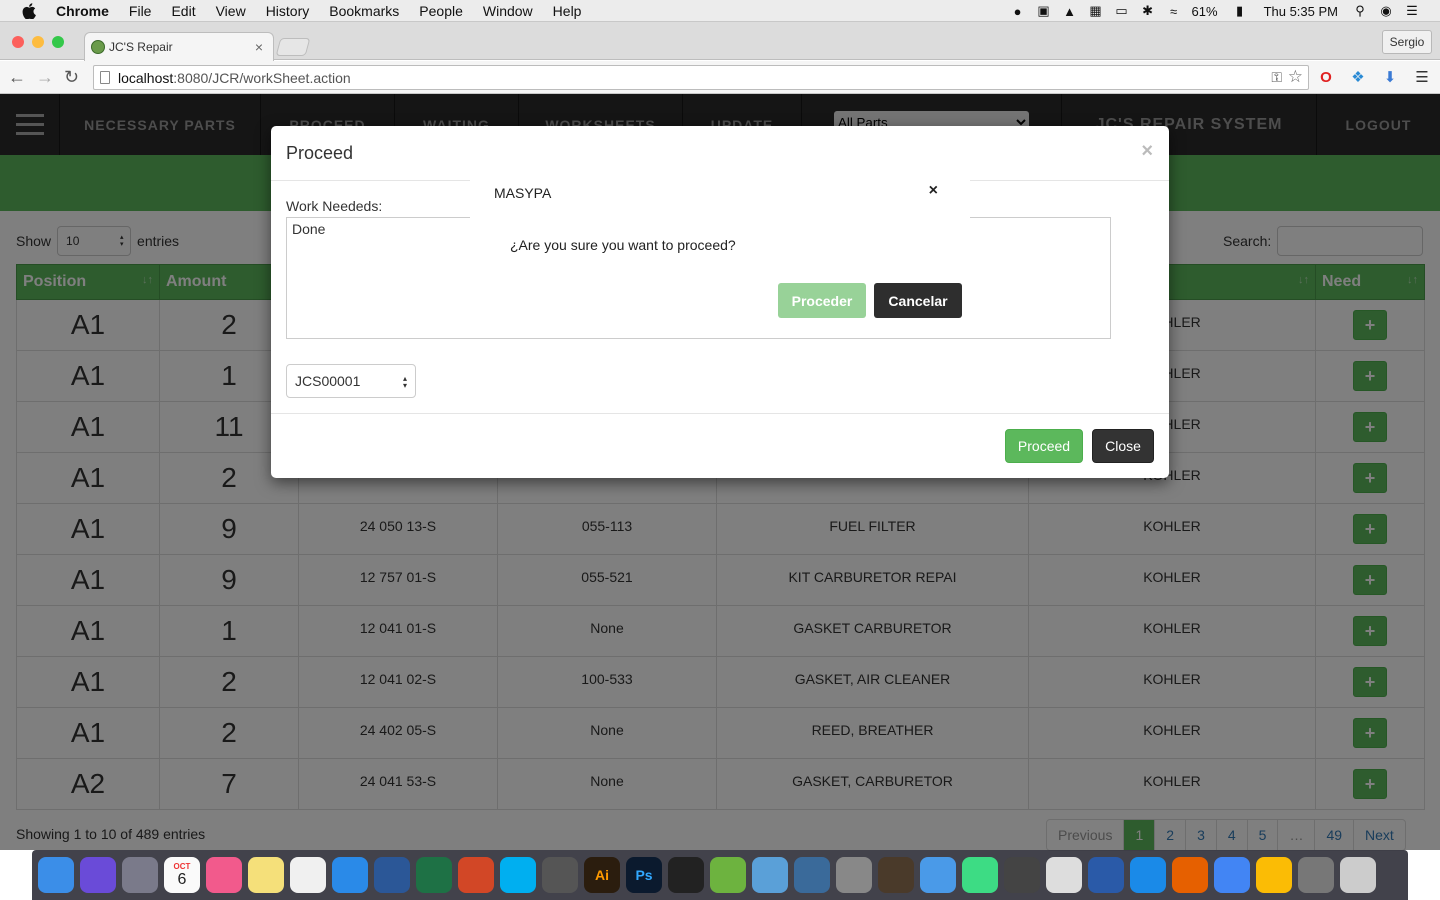  Describe the element at coordinates (918, 300) in the screenshot. I see `confirm-cancelar-button: Cancelar` at that location.